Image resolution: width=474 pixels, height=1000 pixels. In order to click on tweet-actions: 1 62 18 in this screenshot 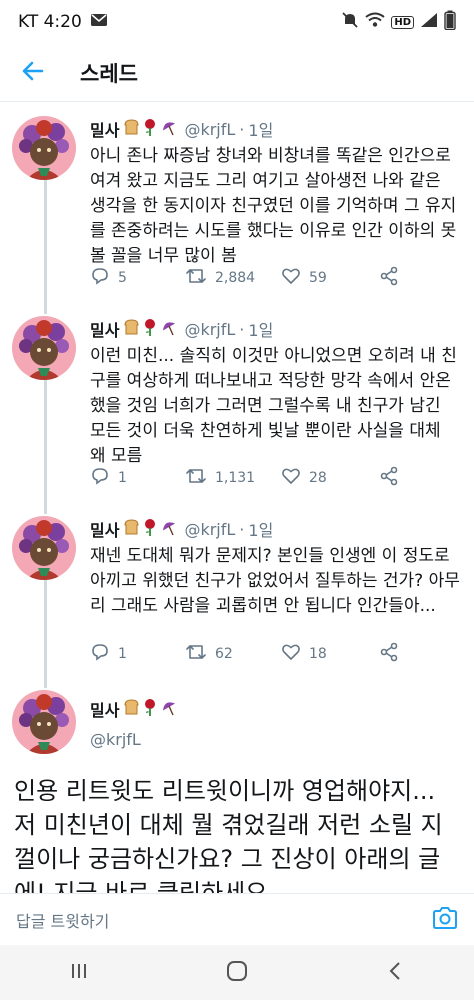, I will do `click(249, 654)`.